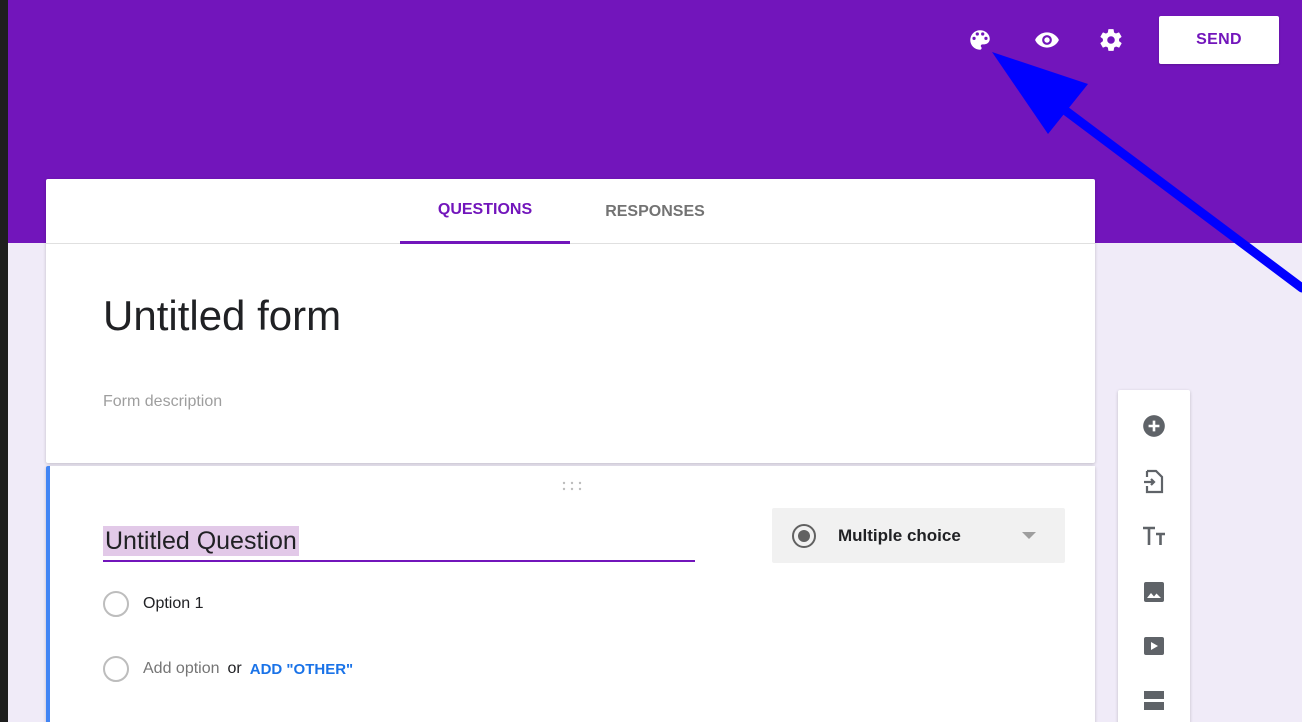 Image resolution: width=1302 pixels, height=722 pixels. Describe the element at coordinates (1154, 537) in the screenshot. I see `title-text-icon` at that location.